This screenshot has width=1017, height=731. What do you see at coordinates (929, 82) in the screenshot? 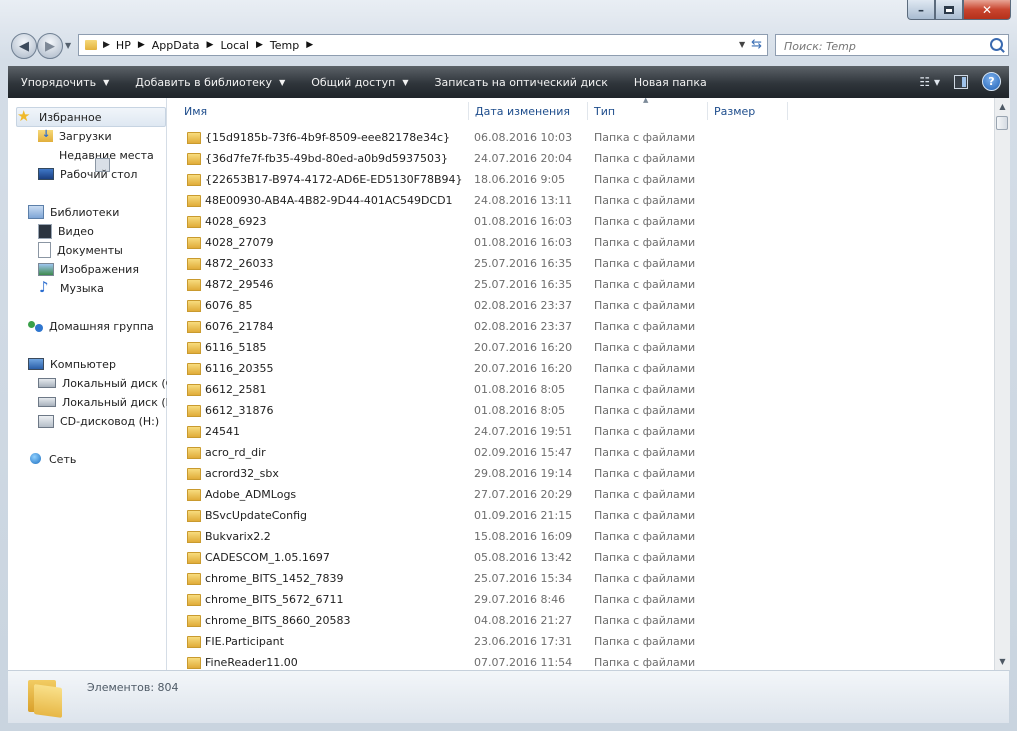
I see `view-options-icon: ☷ ▾` at bounding box center [929, 82].